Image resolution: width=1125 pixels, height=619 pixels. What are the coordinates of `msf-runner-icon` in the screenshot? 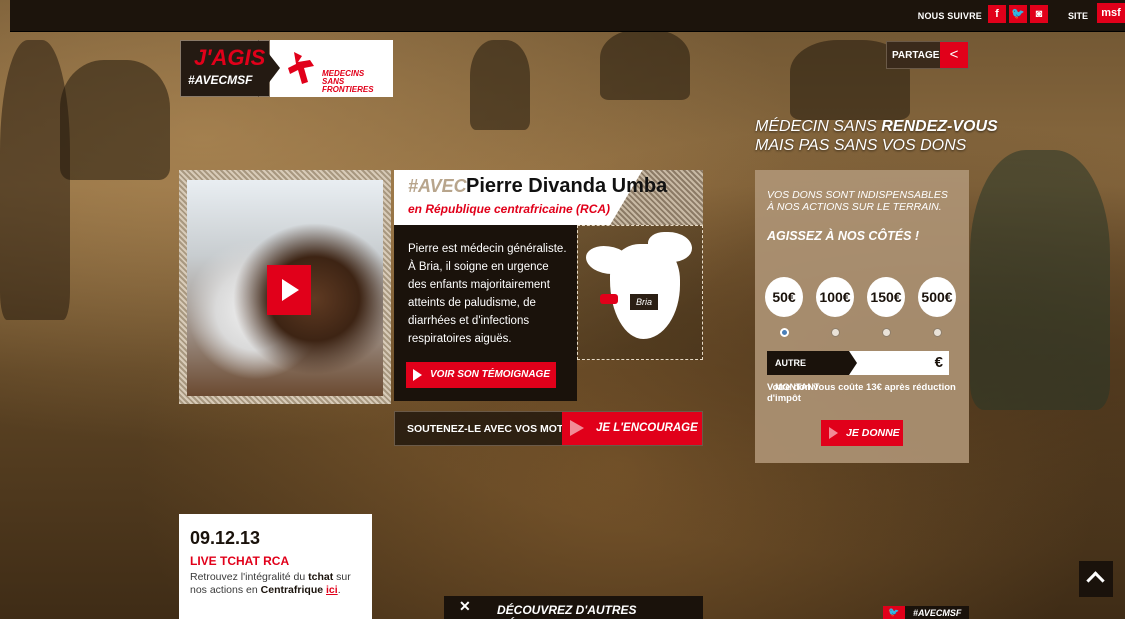 It's located at (301, 68).